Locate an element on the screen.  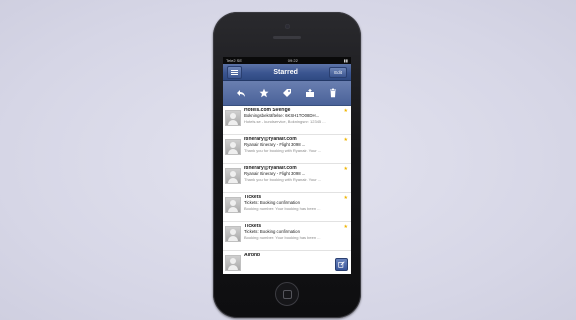
tag-icon is located at coordinates (287, 93).